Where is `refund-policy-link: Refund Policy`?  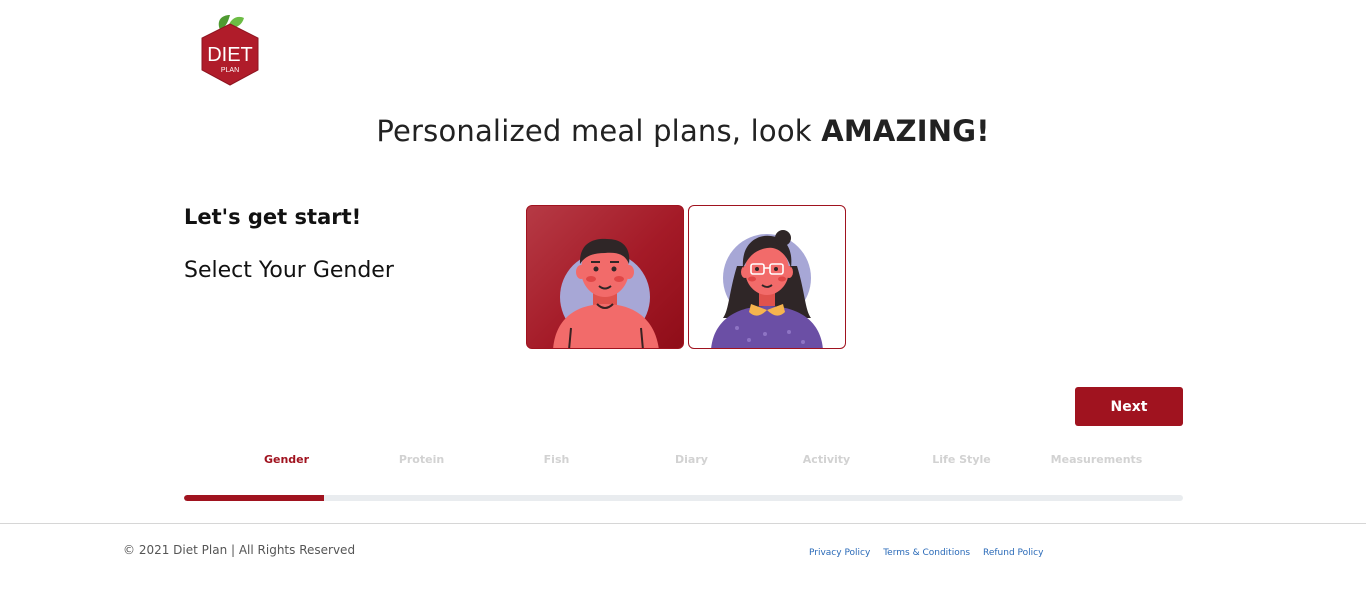 refund-policy-link: Refund Policy is located at coordinates (1013, 553).